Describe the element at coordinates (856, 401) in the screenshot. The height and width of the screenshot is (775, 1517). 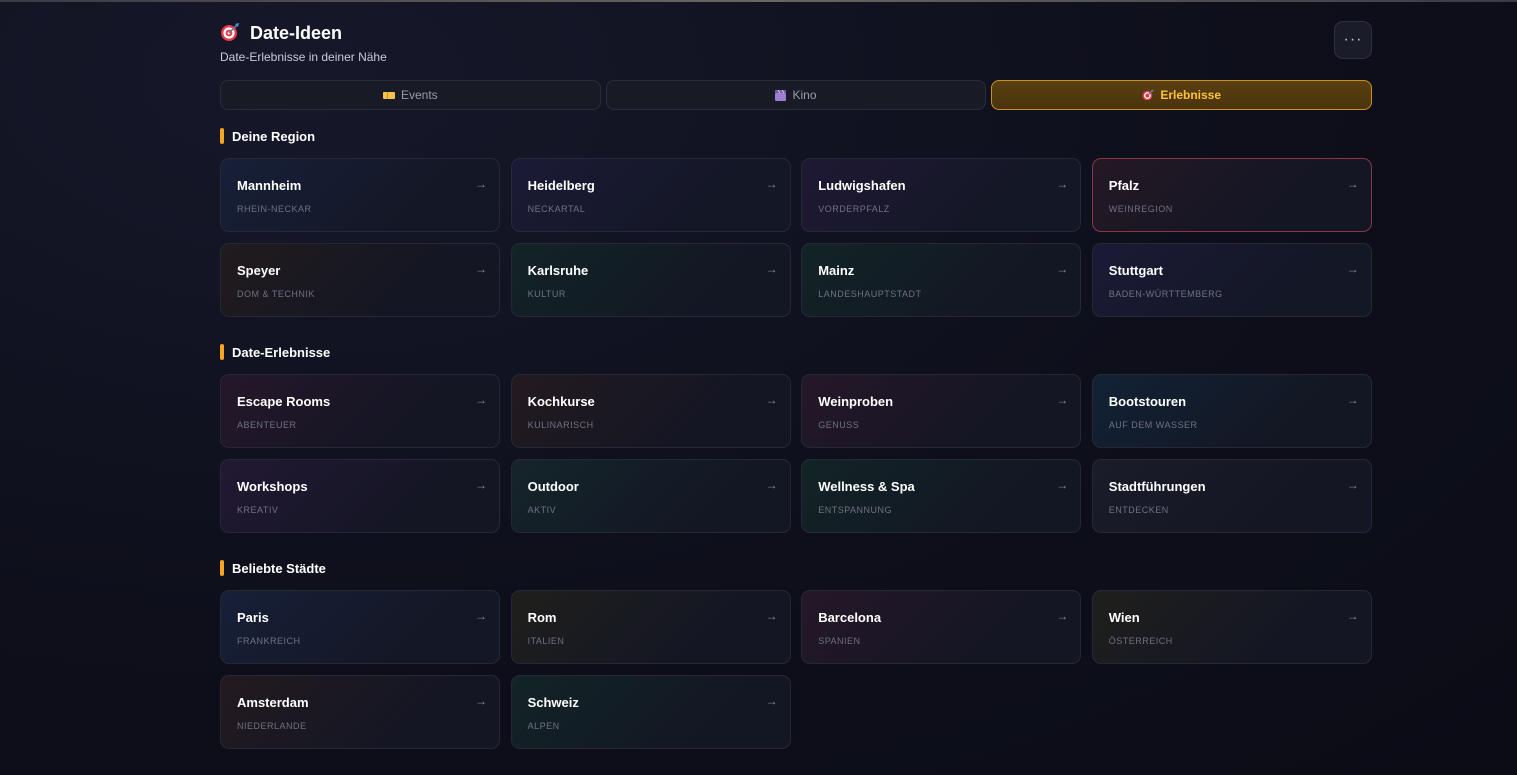
I see `card-title: Weinproben` at that location.